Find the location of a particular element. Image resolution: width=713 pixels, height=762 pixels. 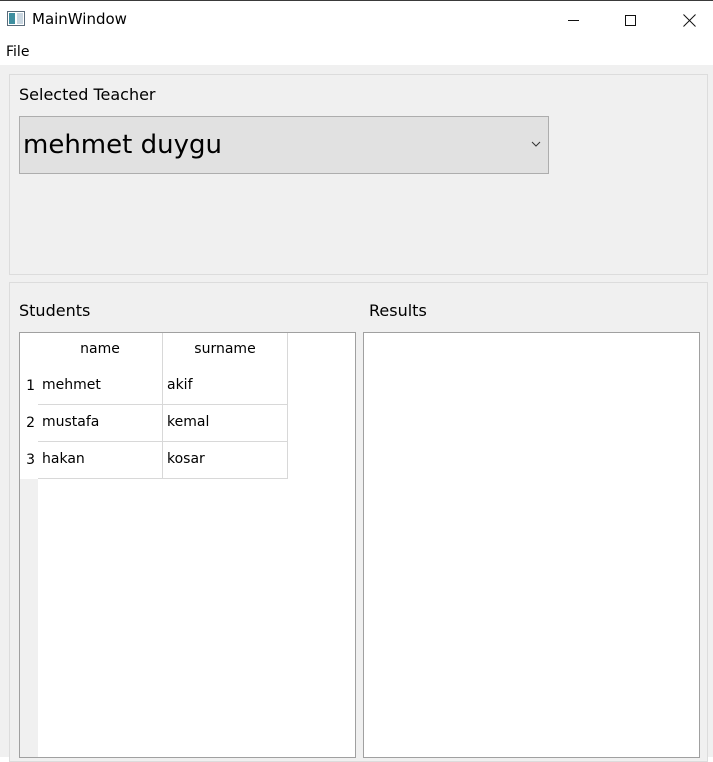

menu-bar: File is located at coordinates (356, 52).